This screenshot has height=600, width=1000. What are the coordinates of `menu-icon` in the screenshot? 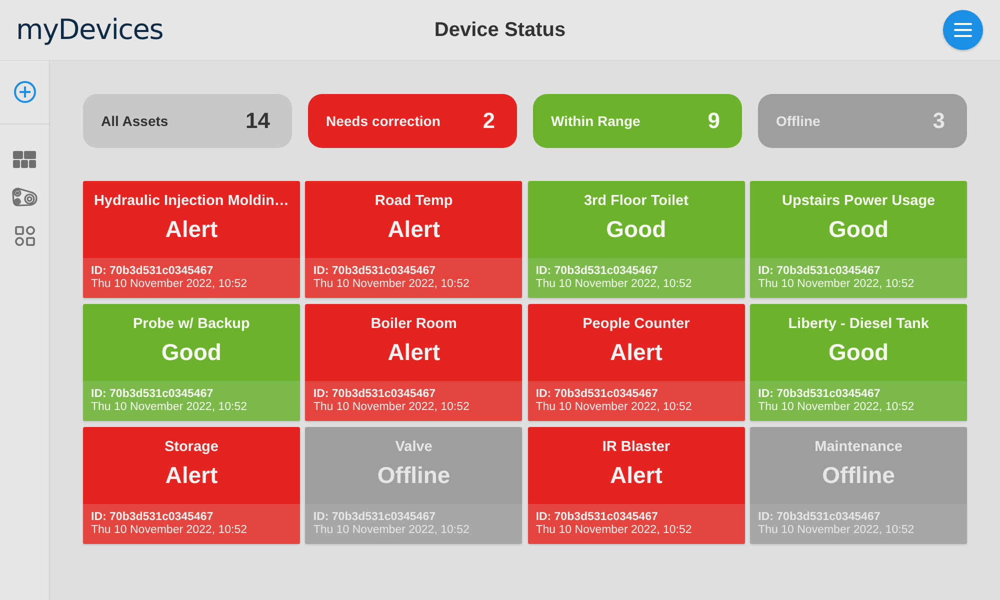 It's located at (963, 30).